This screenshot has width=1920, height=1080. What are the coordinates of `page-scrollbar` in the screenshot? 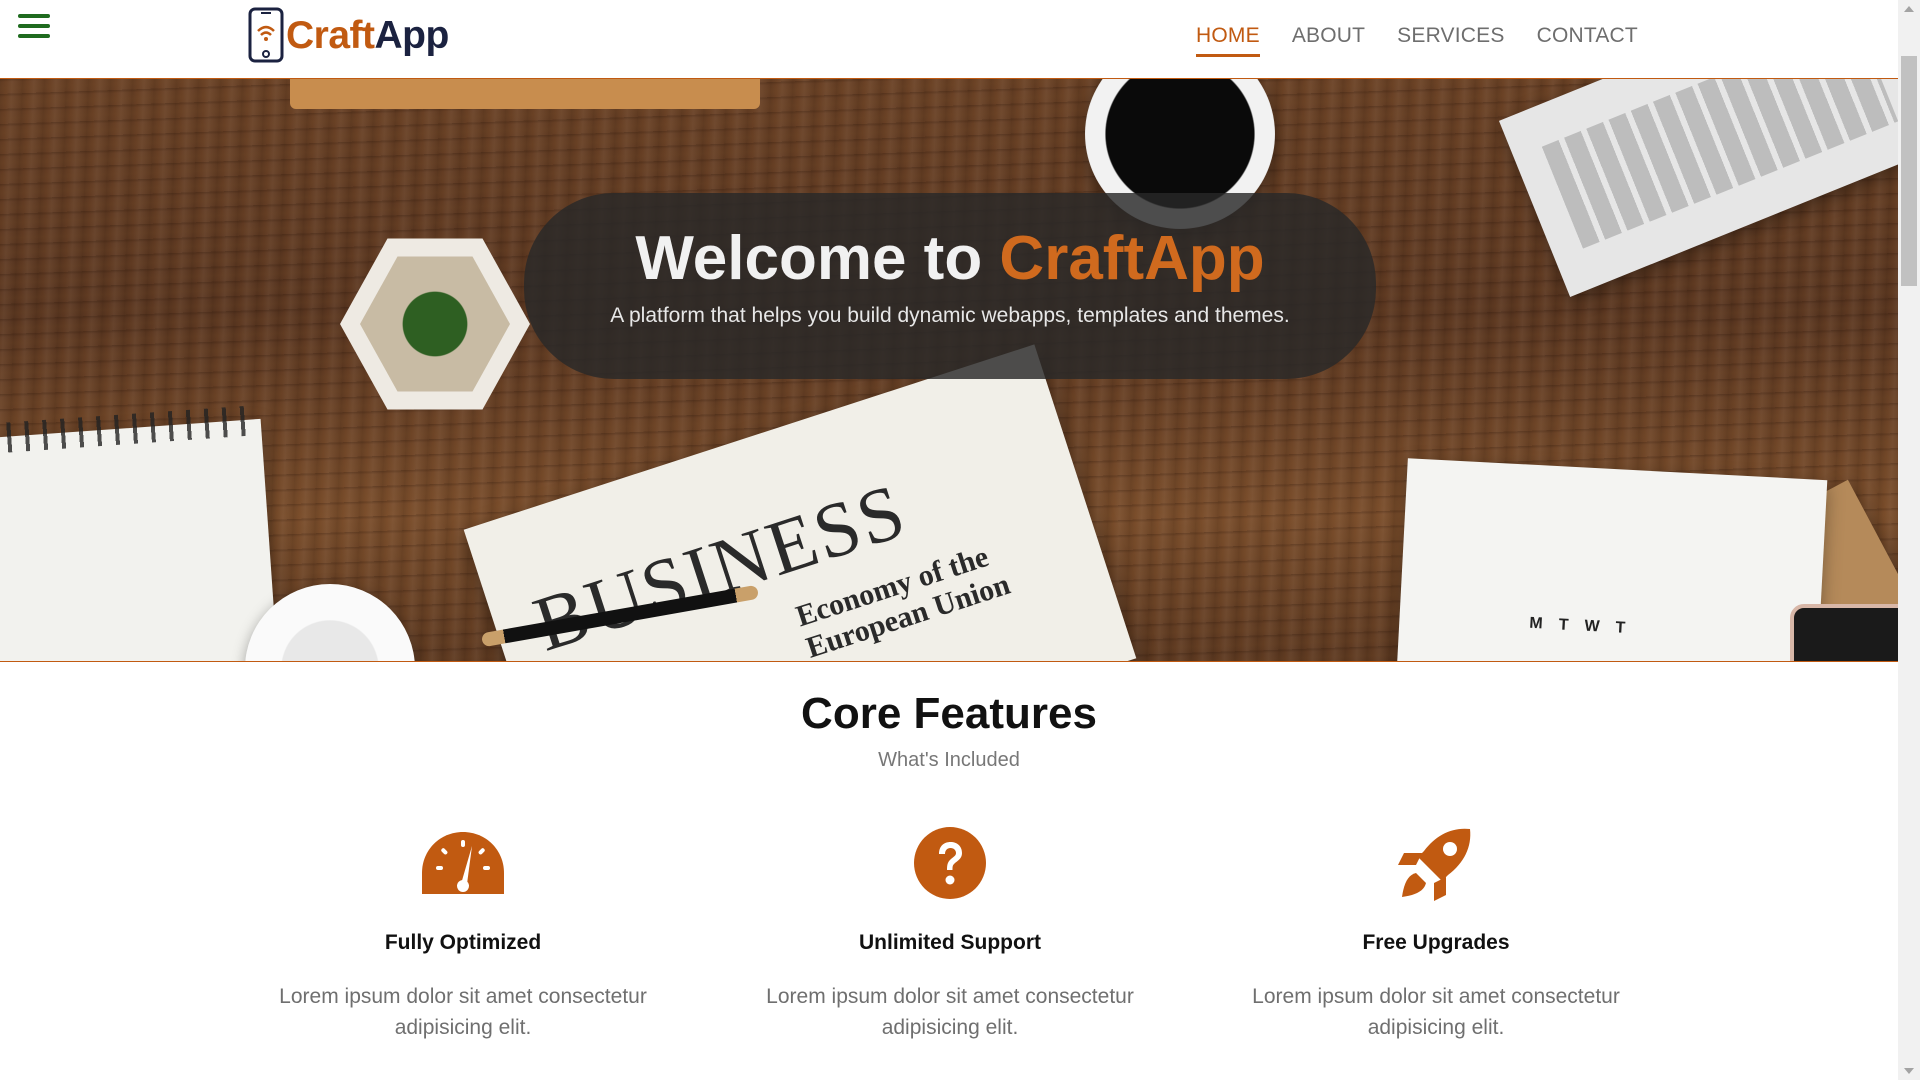 It's located at (1909, 540).